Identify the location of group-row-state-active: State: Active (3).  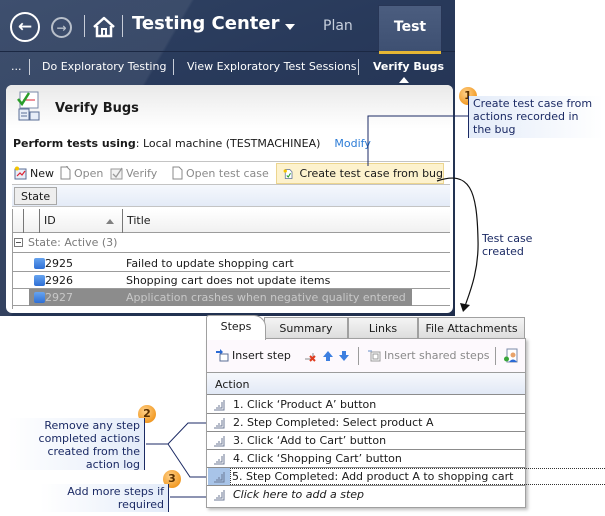
(231, 243).